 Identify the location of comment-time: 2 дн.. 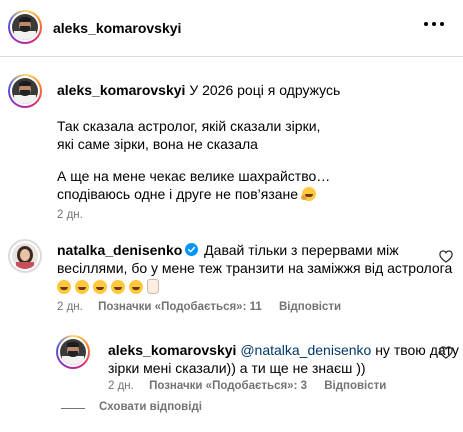
(70, 307).